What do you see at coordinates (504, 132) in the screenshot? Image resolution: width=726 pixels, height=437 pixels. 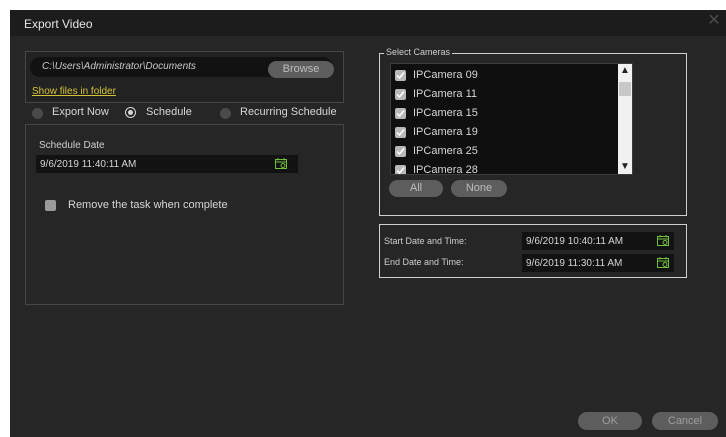 I see `list-item: IPCamera 19` at bounding box center [504, 132].